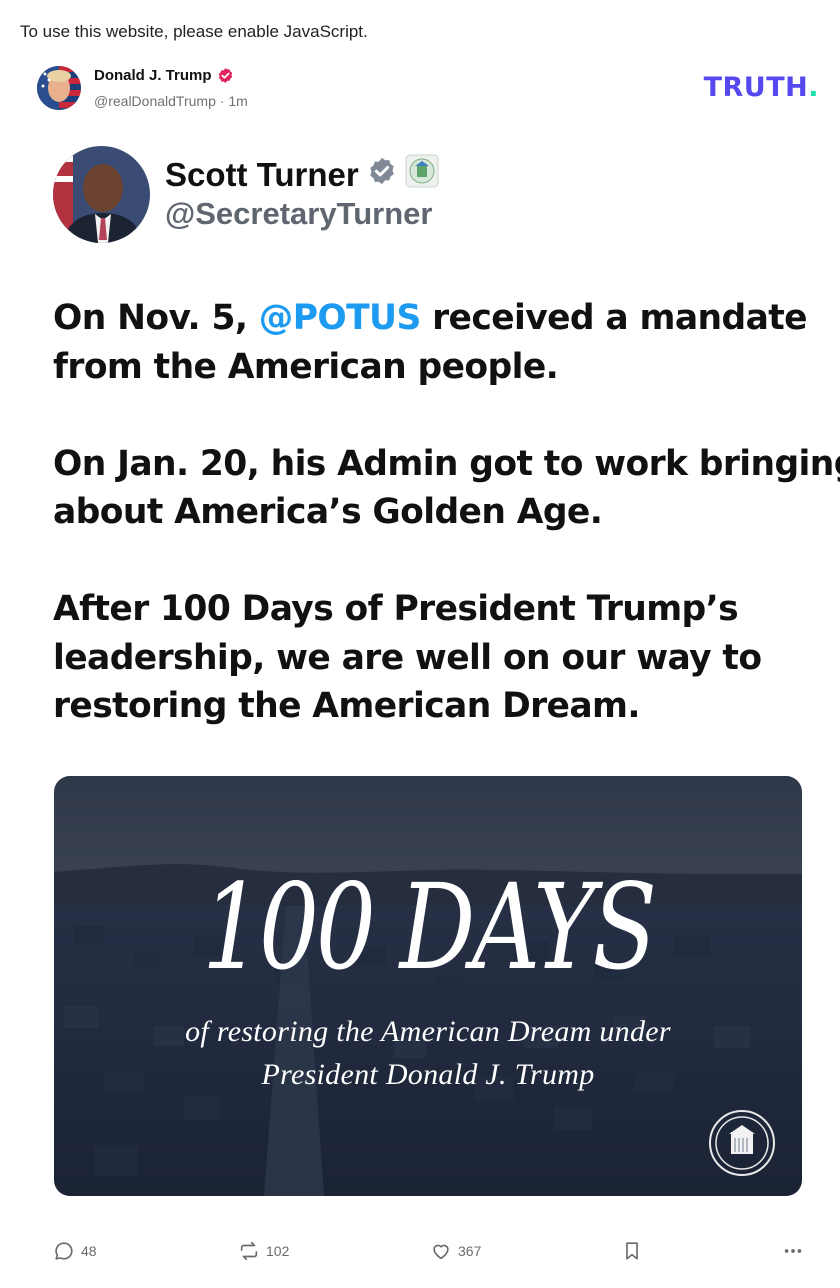 This screenshot has width=840, height=1288. I want to click on more-icon, so click(793, 1251).